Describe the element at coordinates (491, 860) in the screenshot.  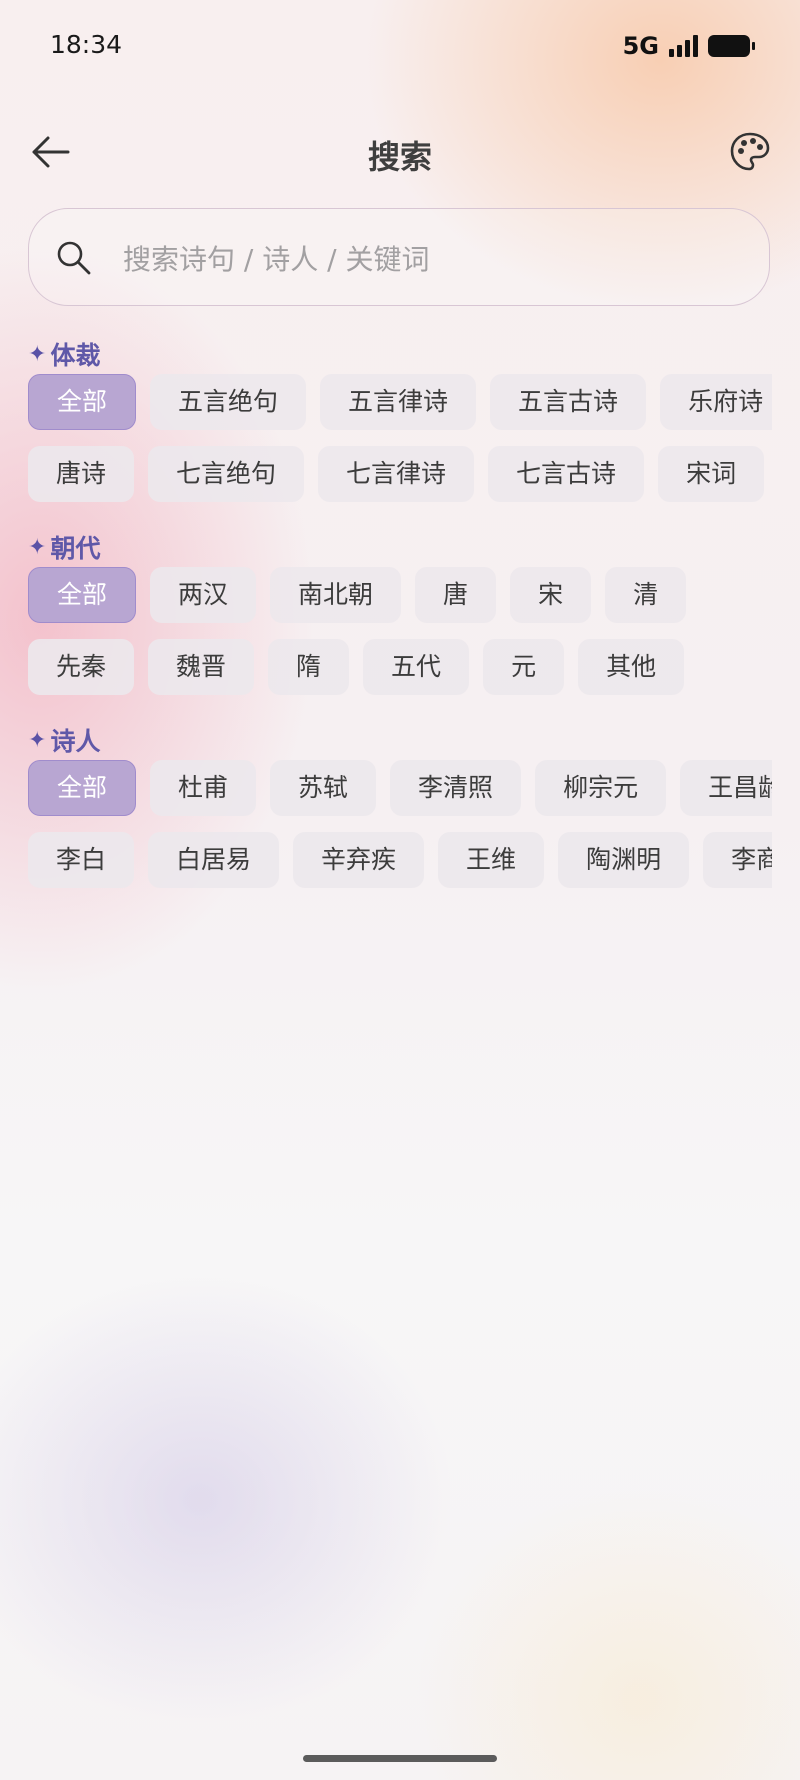
I see `chip-poet: 王维` at that location.